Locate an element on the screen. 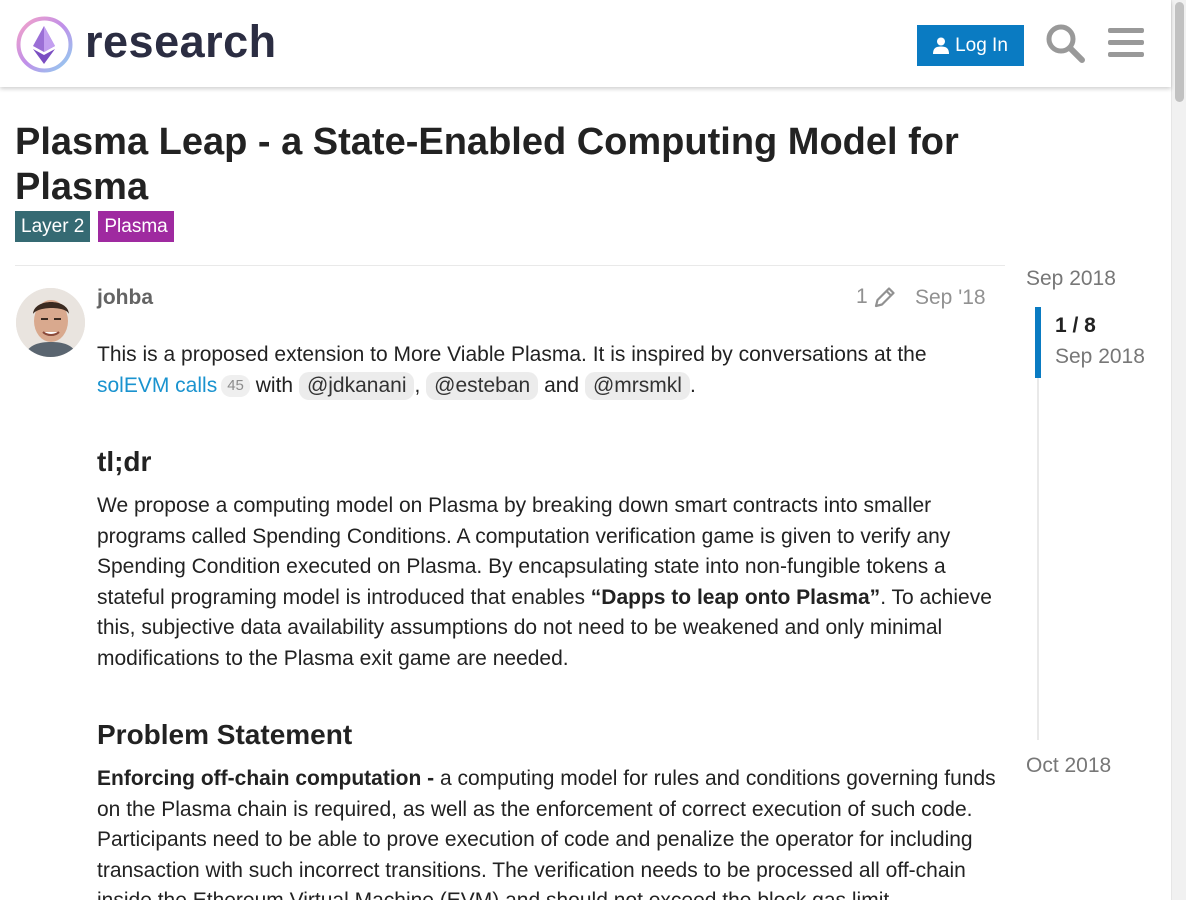 The image size is (1186, 900). avatar is located at coordinates (50, 322).